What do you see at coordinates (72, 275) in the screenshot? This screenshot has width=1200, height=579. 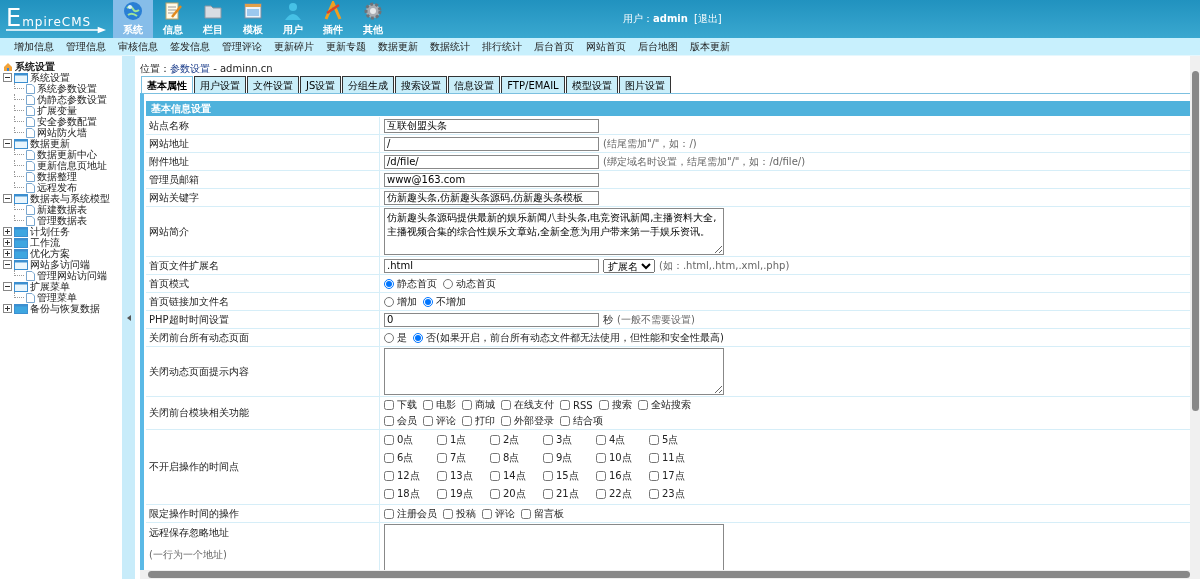 I see `tree-item: 管理网站访问端` at bounding box center [72, 275].